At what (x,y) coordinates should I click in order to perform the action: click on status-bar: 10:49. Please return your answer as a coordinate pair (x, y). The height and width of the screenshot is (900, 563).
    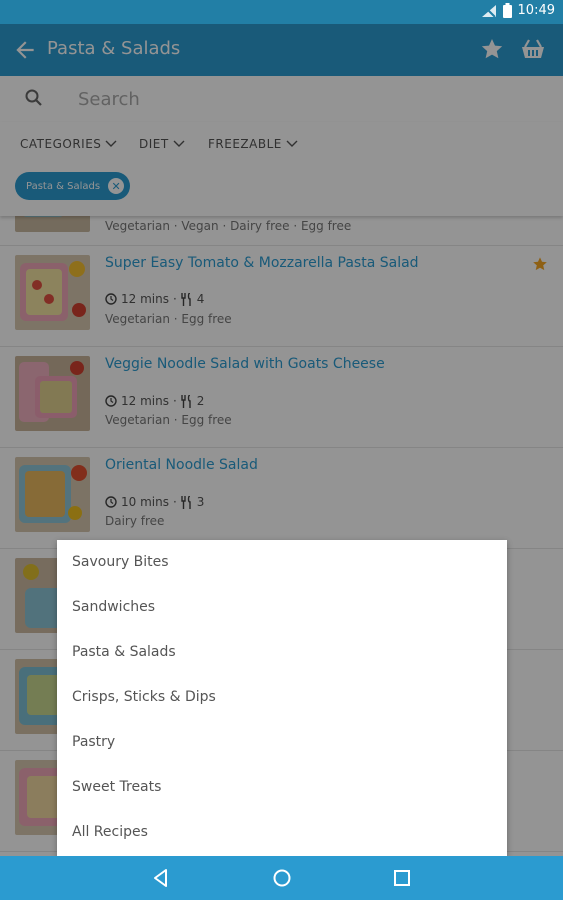
    Looking at the image, I should click on (281, 12).